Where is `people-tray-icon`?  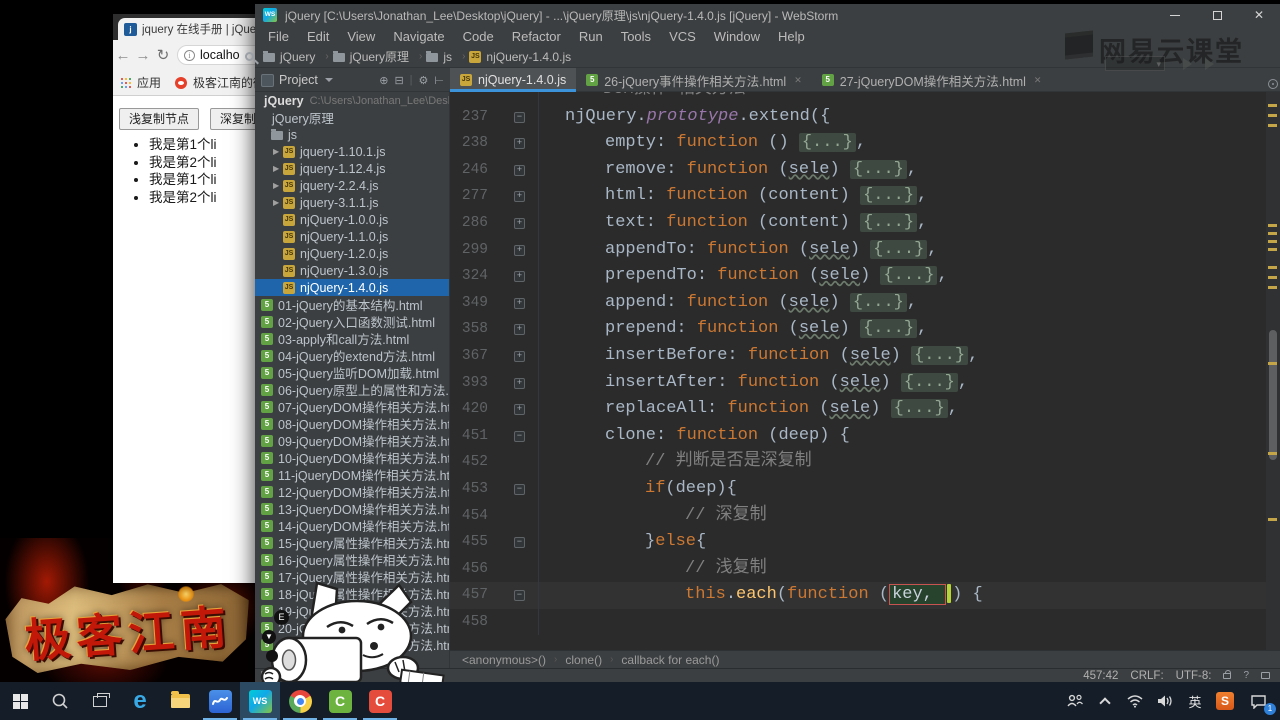
people-tray-icon is located at coordinates (1075, 701).